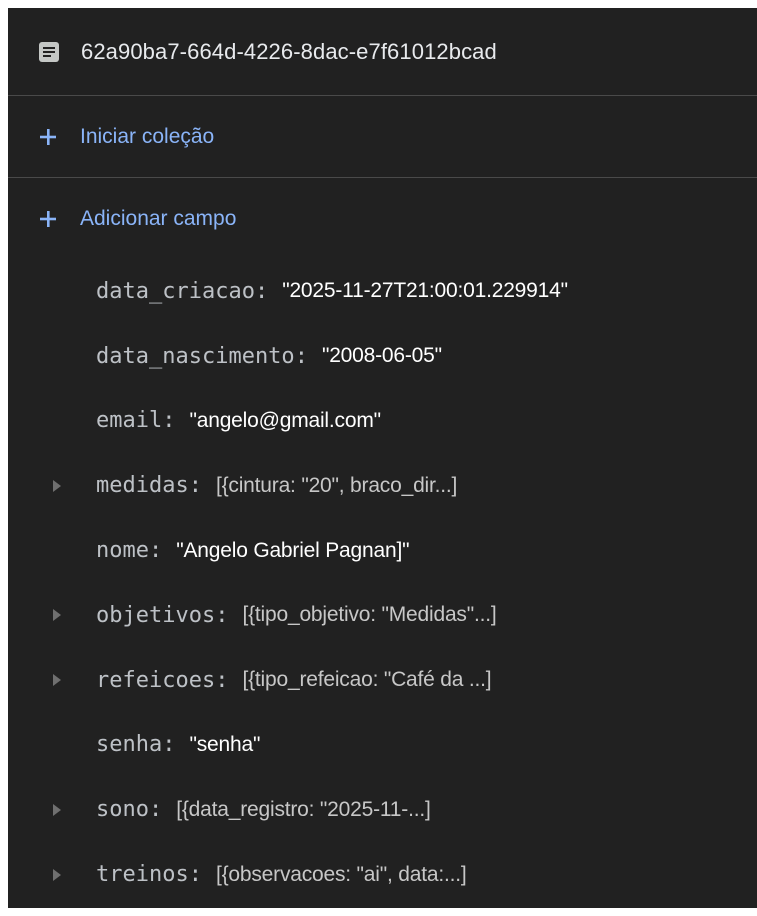 This screenshot has height=916, width=757. Describe the element at coordinates (285, 420) in the screenshot. I see `field-value: "angelo@gmail.com"` at that location.